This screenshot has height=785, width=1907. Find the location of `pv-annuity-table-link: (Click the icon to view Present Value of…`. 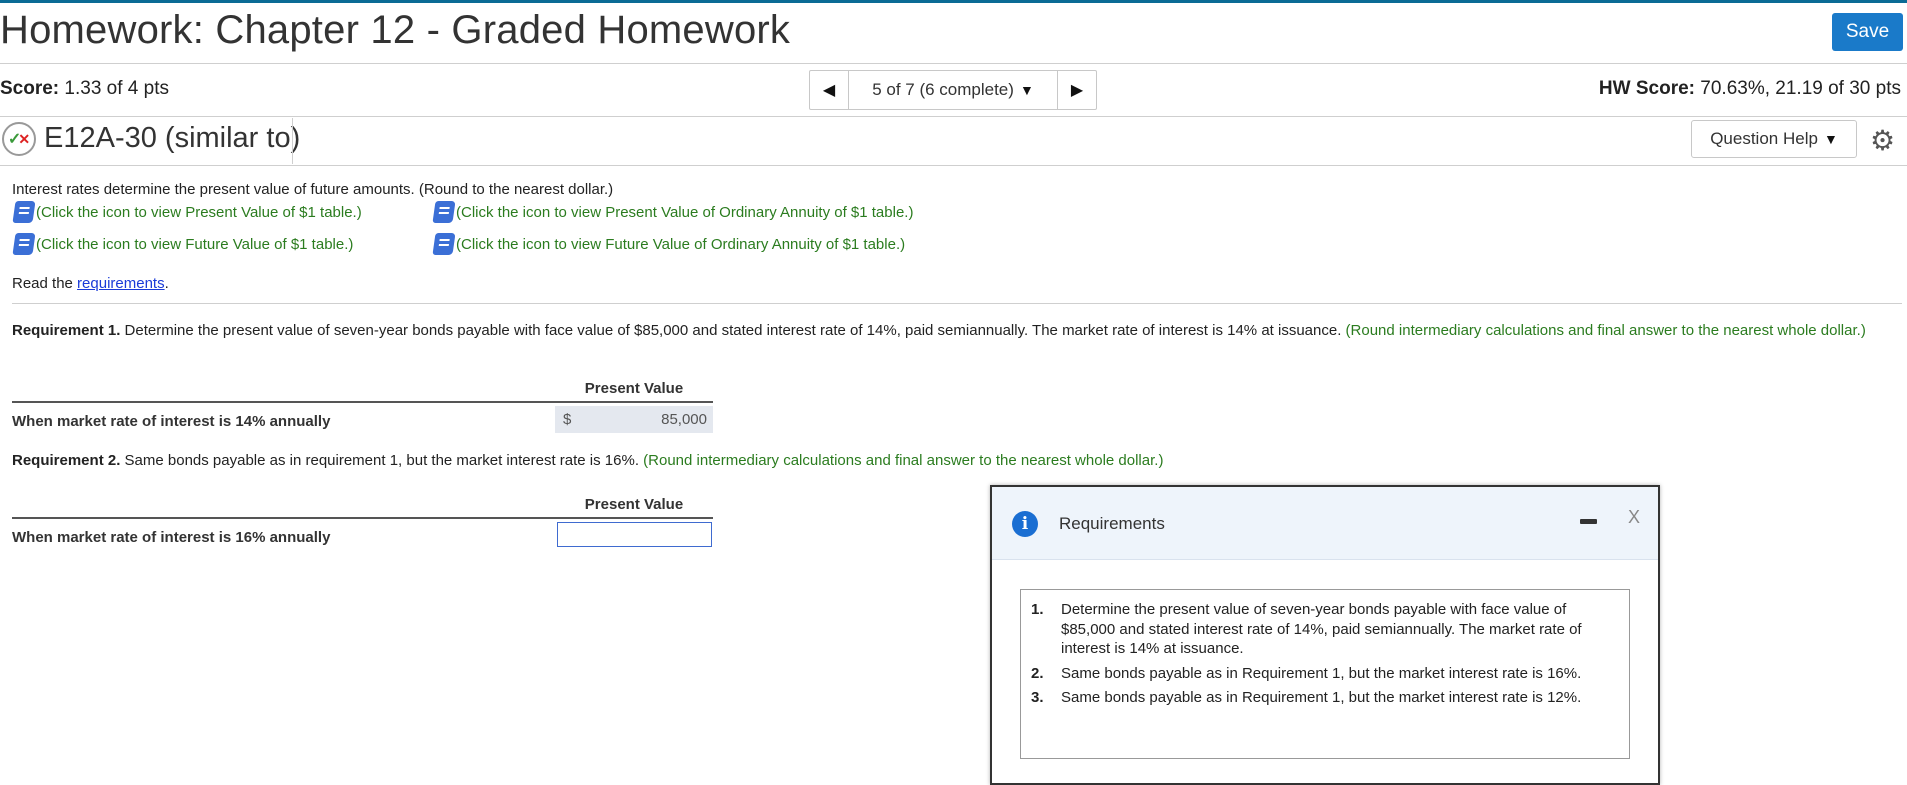

pv-annuity-table-link: (Click the icon to view Present Value of… is located at coordinates (672, 212).